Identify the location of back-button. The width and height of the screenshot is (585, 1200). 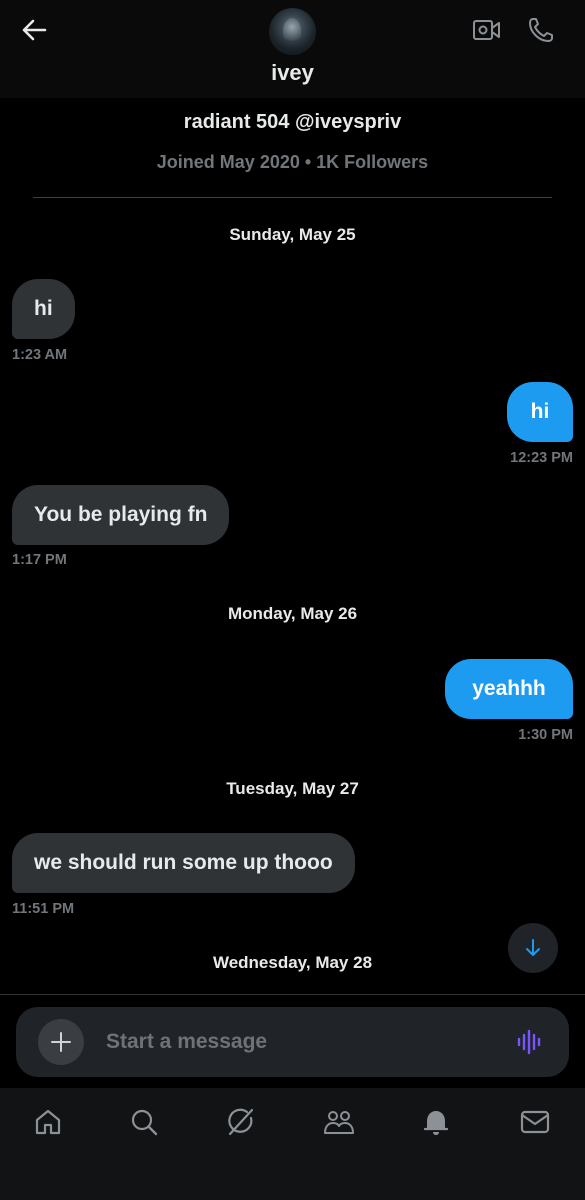
(34, 30).